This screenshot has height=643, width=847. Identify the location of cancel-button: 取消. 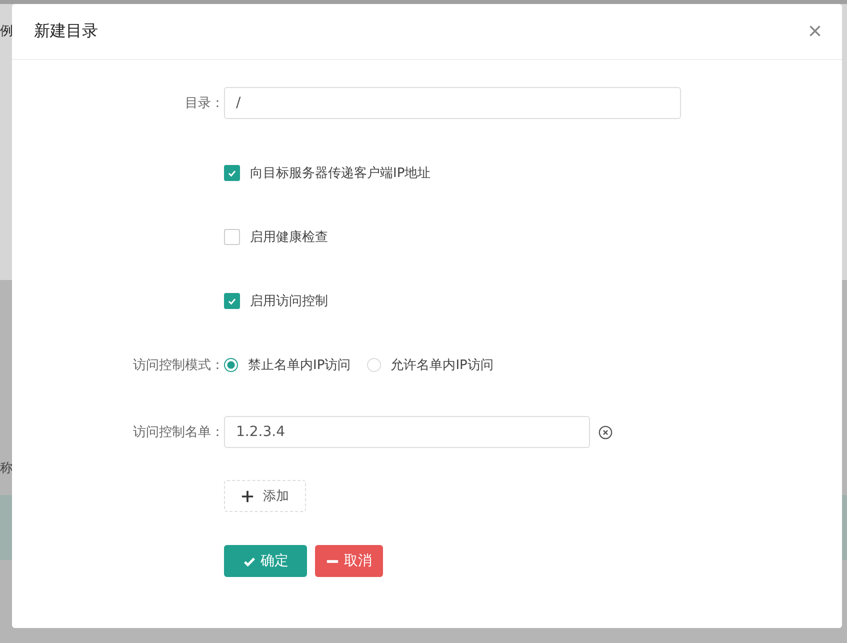
(349, 561).